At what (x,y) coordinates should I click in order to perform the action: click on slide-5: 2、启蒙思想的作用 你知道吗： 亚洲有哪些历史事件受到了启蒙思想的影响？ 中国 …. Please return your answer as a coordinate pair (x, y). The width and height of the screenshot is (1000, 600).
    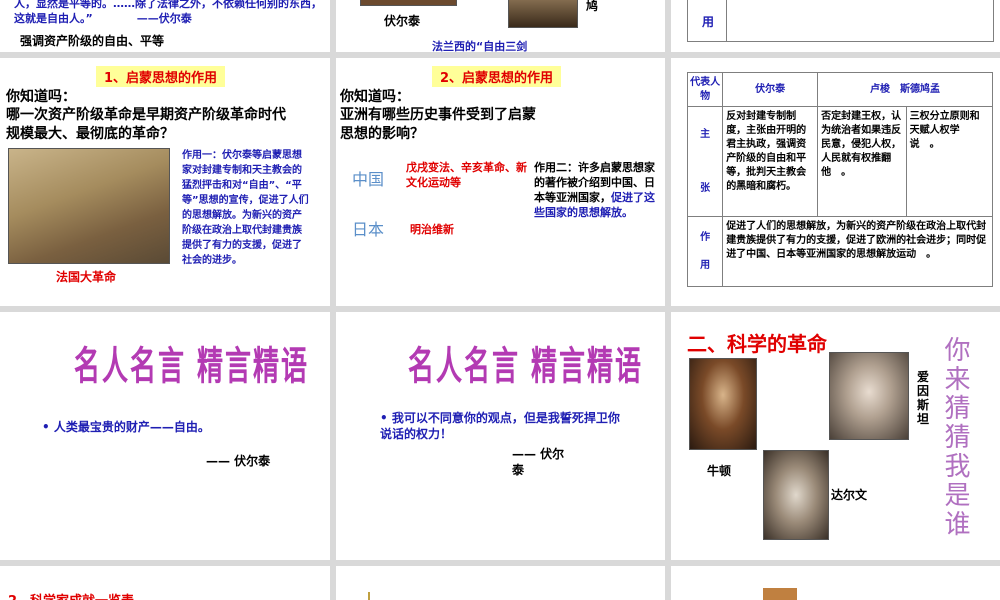
    Looking at the image, I should click on (500, 182).